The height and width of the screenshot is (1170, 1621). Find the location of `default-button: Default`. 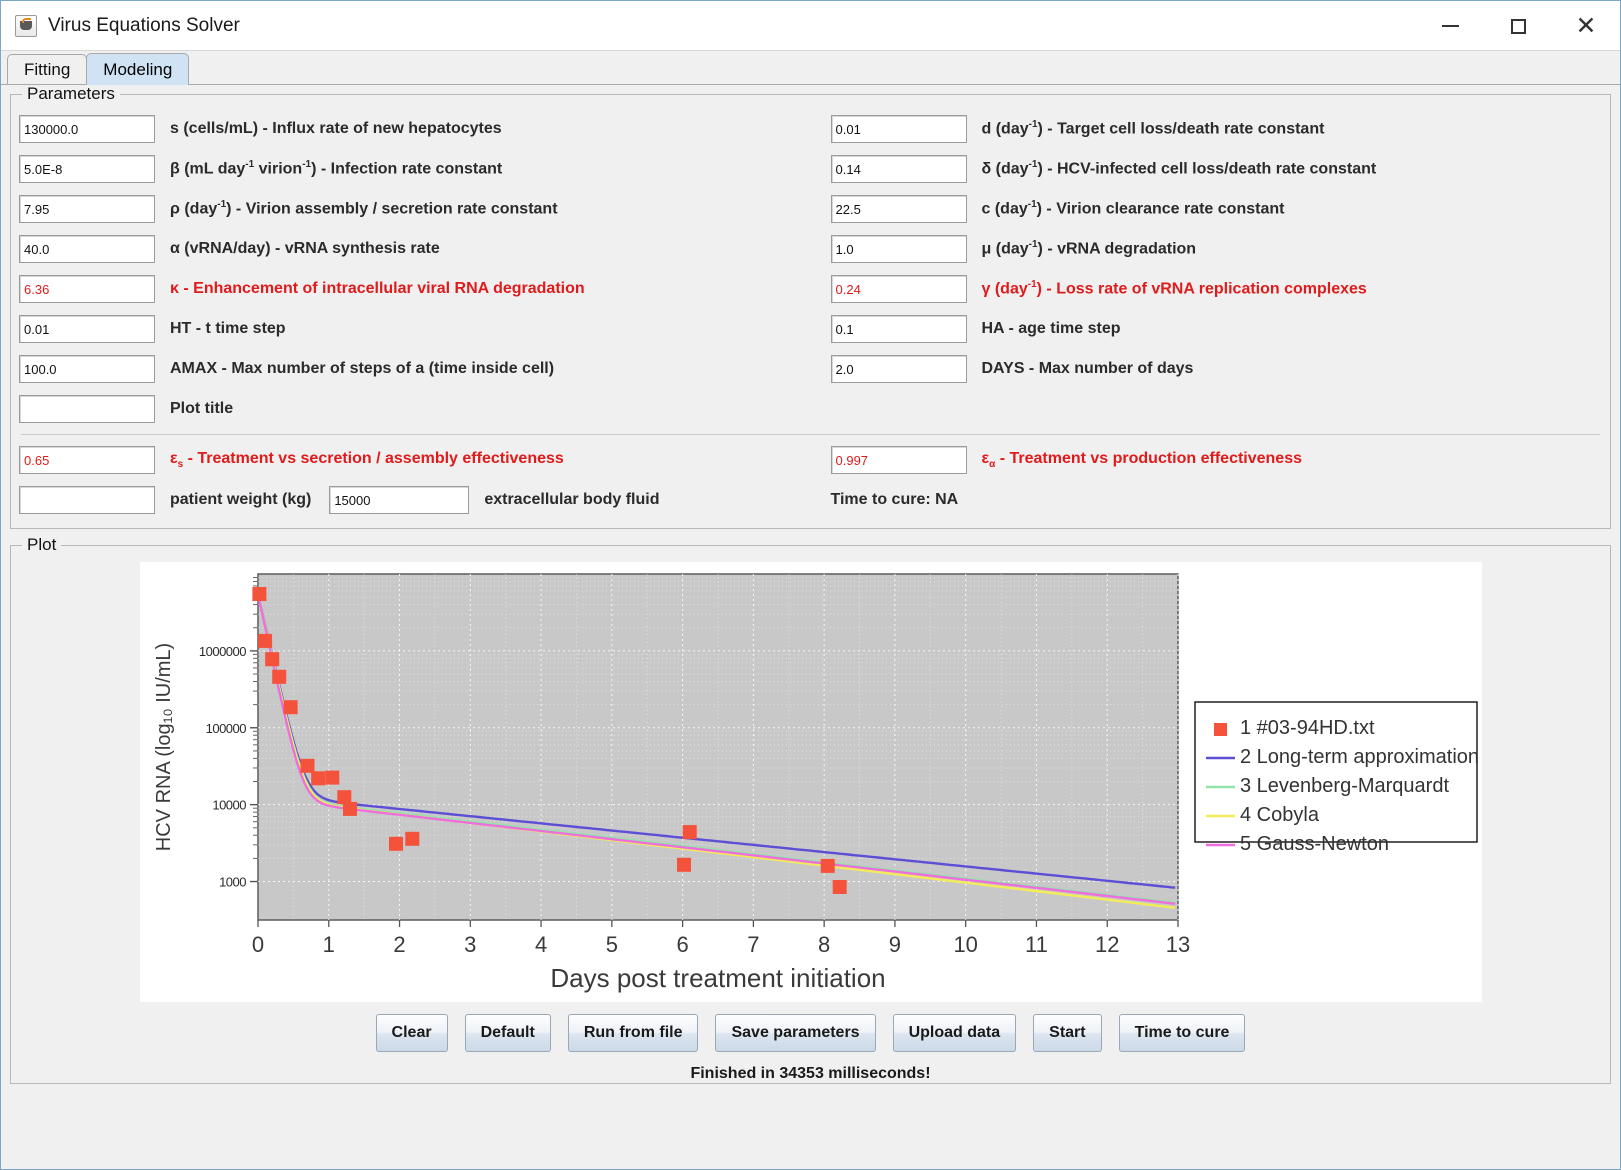

default-button: Default is located at coordinates (507, 1033).